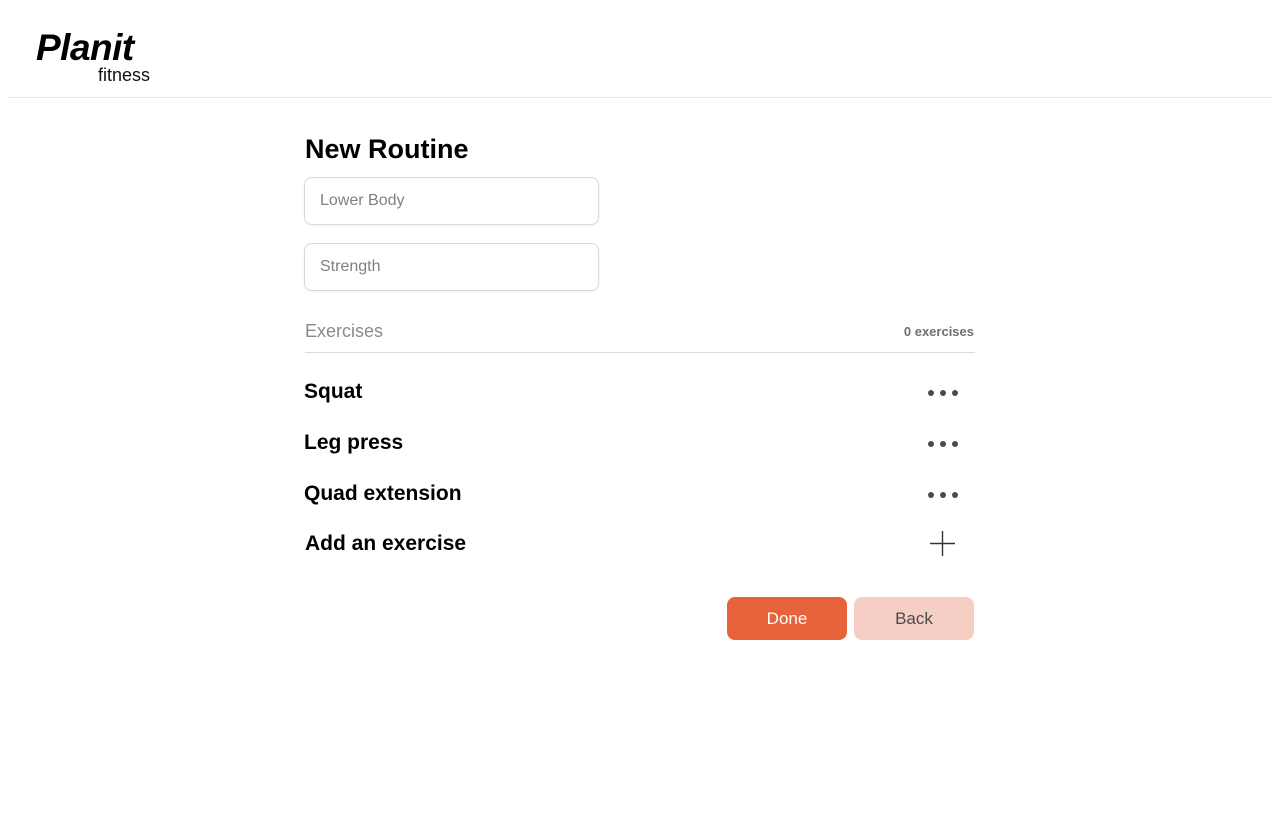 The height and width of the screenshot is (832, 1280). What do you see at coordinates (787, 618) in the screenshot?
I see `done-button: Done` at bounding box center [787, 618].